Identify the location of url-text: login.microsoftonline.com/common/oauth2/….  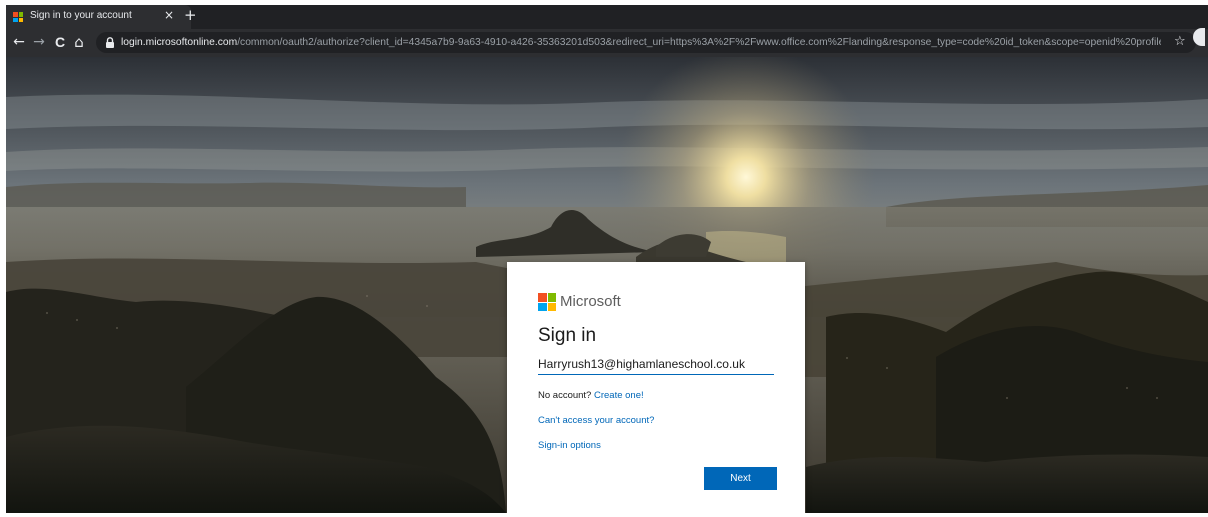
(641, 42).